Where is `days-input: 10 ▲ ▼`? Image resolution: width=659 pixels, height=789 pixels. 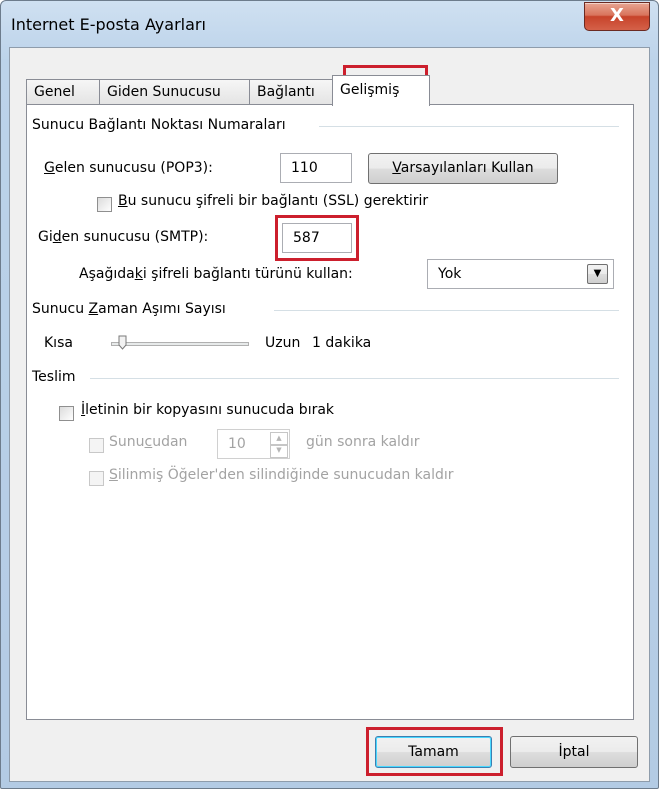
days-input: 10 ▲ ▼ is located at coordinates (253, 444).